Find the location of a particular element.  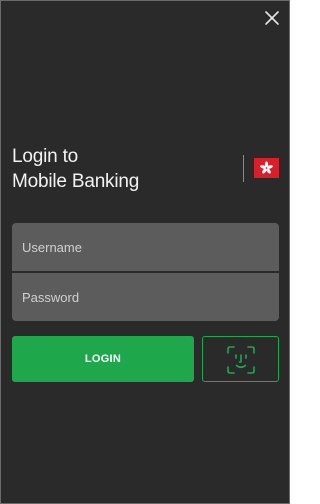

page-title-line-1: Login to is located at coordinates (45, 156).